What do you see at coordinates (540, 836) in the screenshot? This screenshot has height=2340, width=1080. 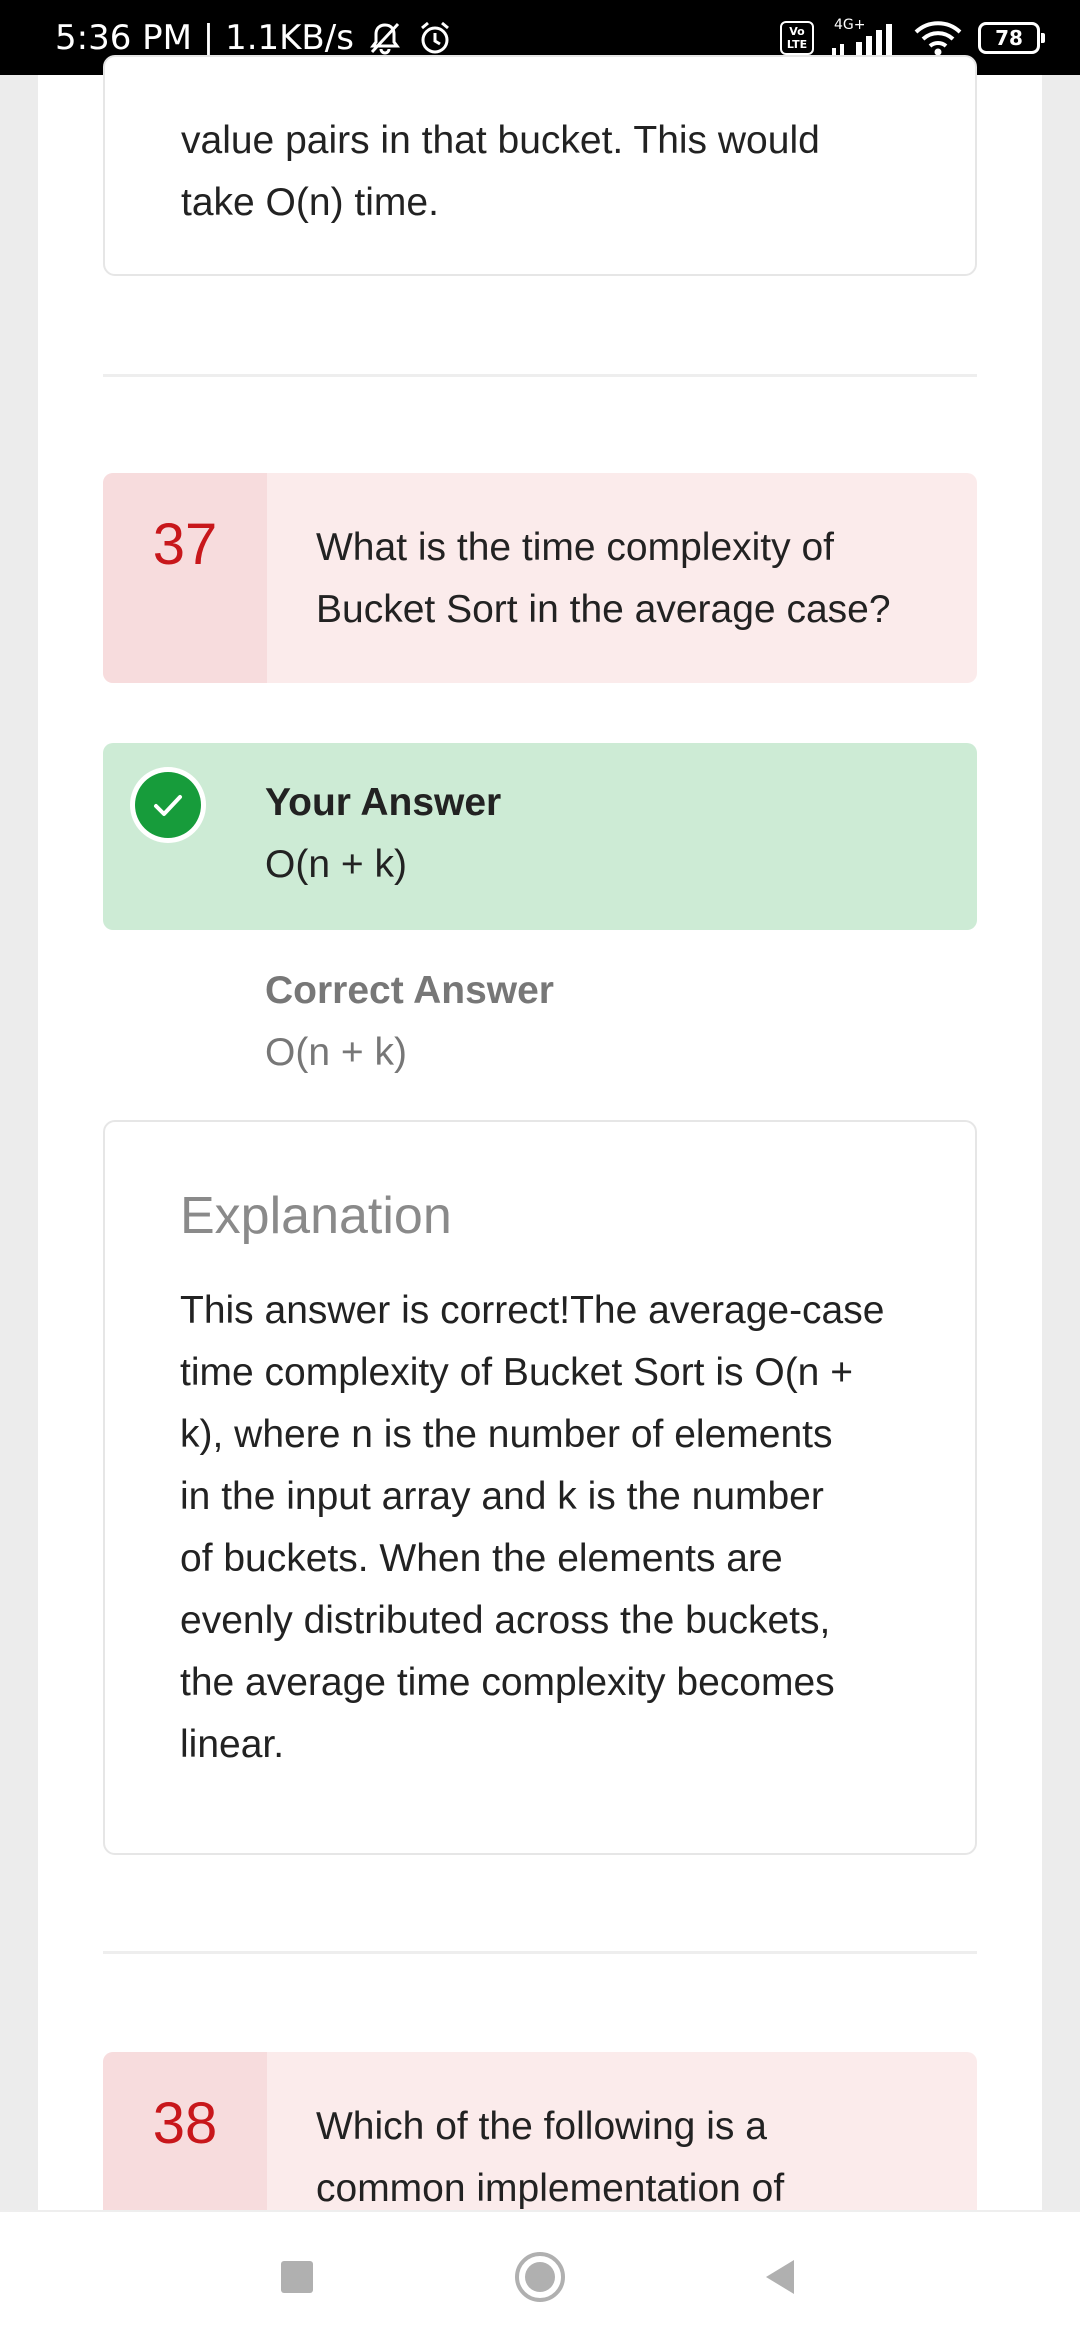 I see `your-answer-box: Your Answer O(n + k)` at bounding box center [540, 836].